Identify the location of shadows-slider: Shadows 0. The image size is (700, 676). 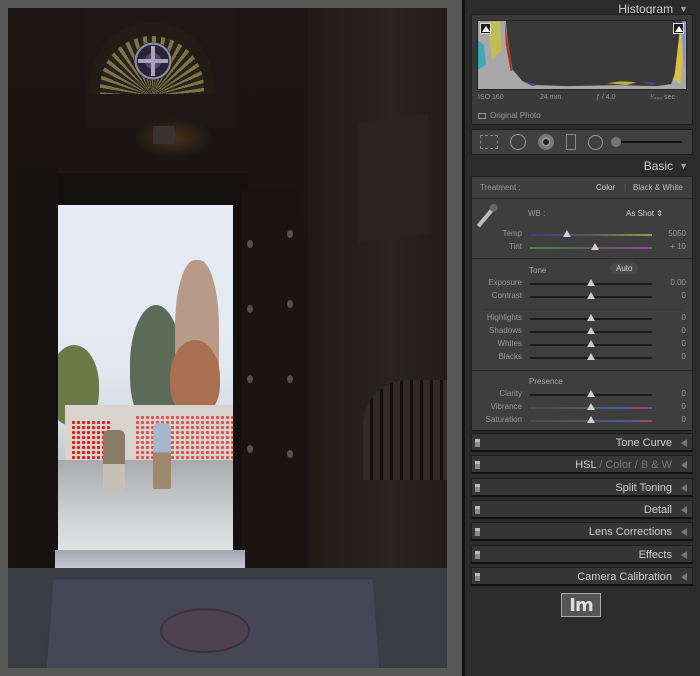
(582, 332).